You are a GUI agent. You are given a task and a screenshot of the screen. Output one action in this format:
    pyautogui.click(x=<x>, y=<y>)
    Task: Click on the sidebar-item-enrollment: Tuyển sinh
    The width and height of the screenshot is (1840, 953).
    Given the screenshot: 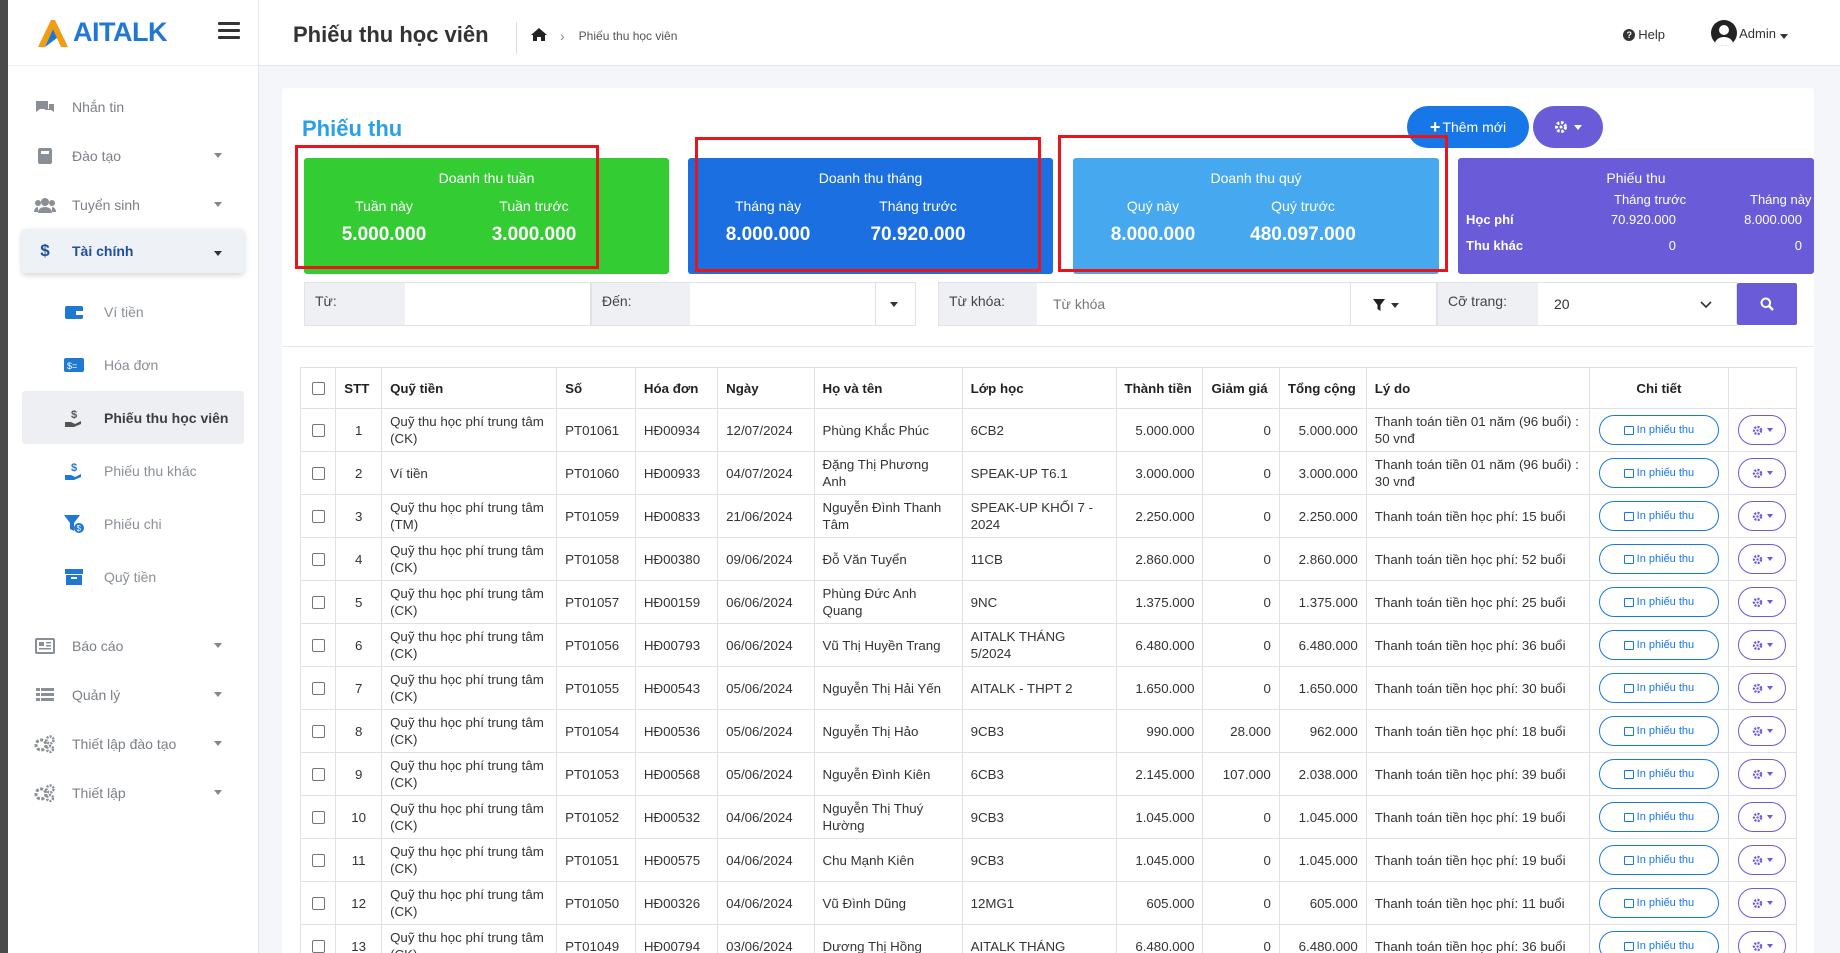 What is the action you would take?
    pyautogui.click(x=133, y=204)
    